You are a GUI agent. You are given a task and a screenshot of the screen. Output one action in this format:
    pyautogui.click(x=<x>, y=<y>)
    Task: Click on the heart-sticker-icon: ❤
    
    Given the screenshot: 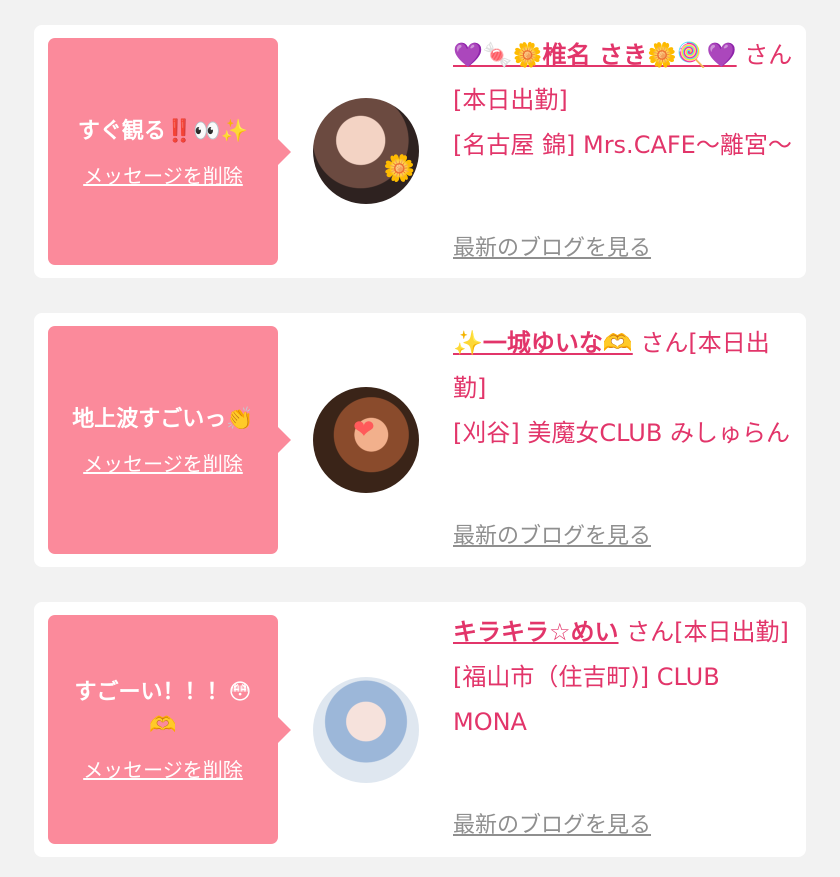 What is the action you would take?
    pyautogui.click(x=364, y=430)
    